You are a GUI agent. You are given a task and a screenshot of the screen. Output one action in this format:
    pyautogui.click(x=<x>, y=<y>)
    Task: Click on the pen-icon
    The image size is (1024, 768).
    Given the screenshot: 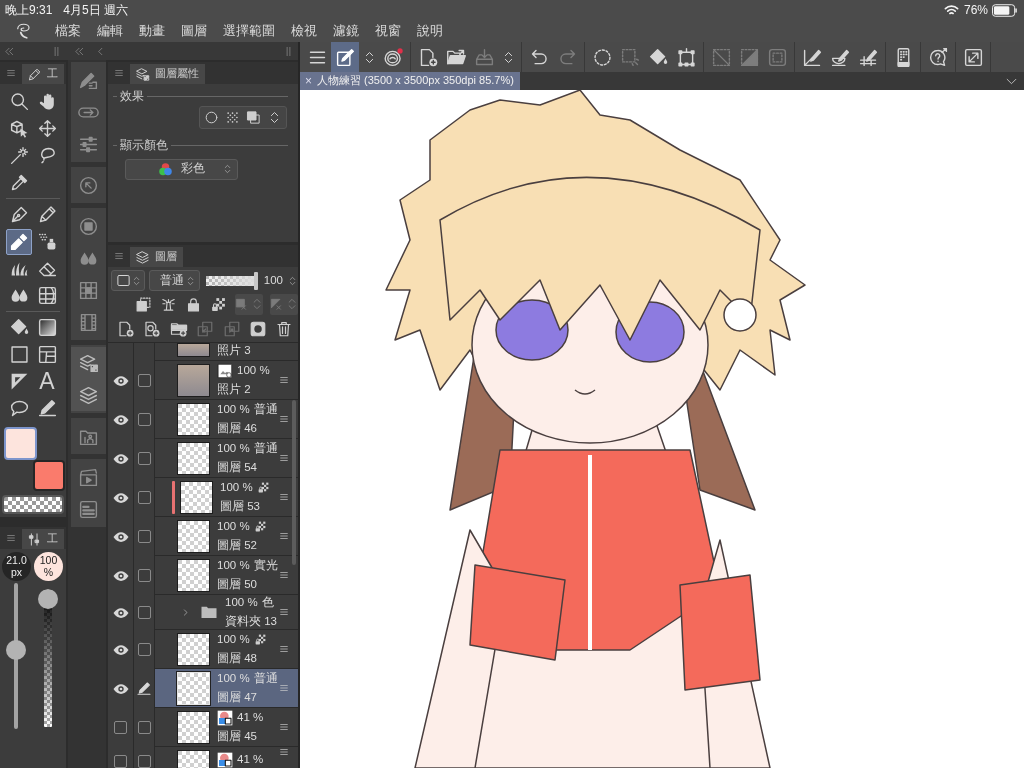 What is the action you would take?
    pyautogui.click(x=144, y=688)
    